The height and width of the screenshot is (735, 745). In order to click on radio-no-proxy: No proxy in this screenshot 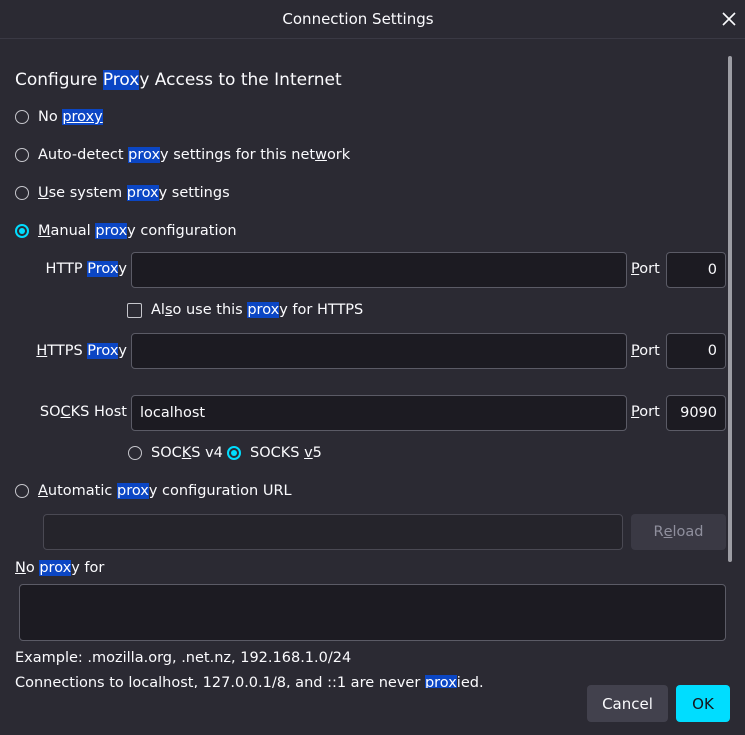, I will do `click(59, 117)`.